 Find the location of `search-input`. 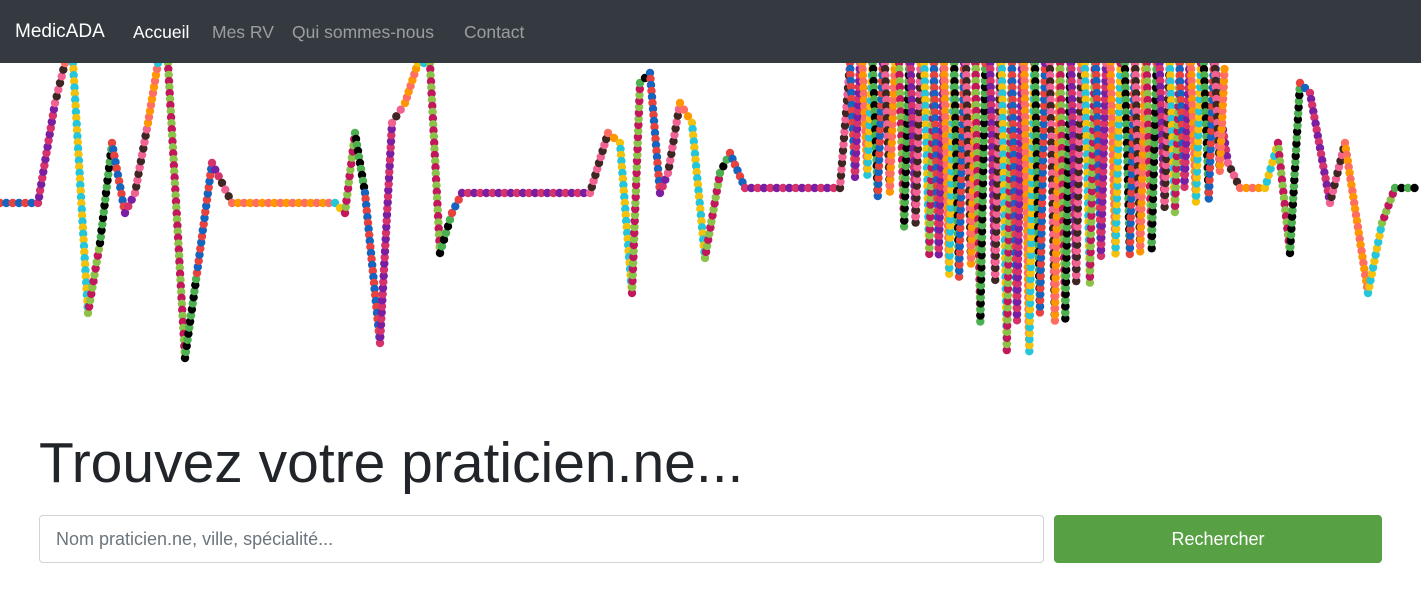

search-input is located at coordinates (541, 539).